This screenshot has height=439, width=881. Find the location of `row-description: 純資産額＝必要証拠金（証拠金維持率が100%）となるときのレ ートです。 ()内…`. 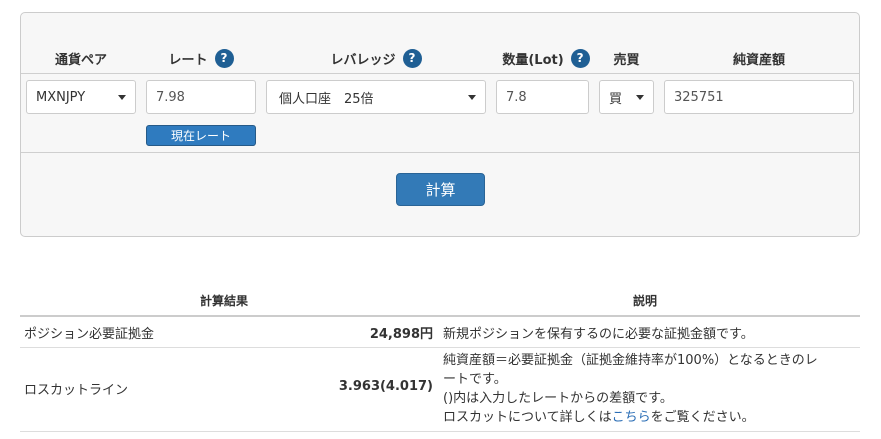

row-description: 純資産額＝必要証拠金（証拠金維持率が100%）となるときのレ ートです。 ()内… is located at coordinates (650, 389).